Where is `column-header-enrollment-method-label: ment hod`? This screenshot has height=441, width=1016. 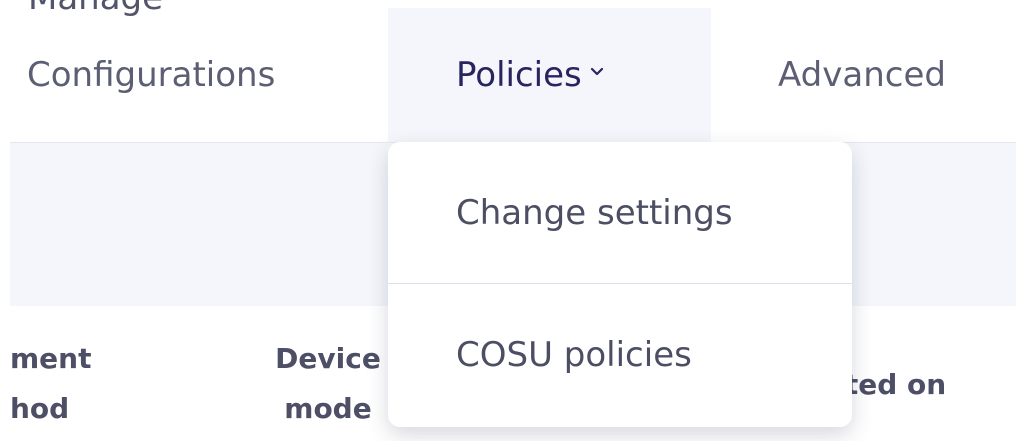 column-header-enrollment-method-label: ment hod is located at coordinates (51, 383).